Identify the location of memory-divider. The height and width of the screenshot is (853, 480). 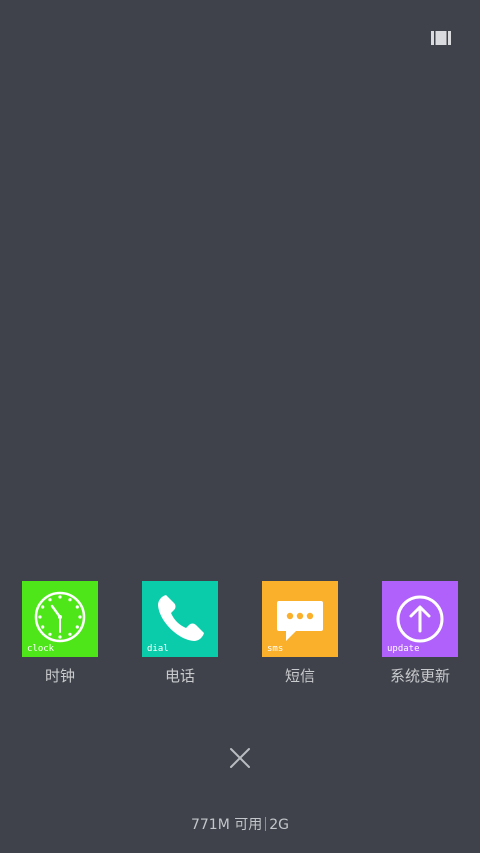
(266, 824).